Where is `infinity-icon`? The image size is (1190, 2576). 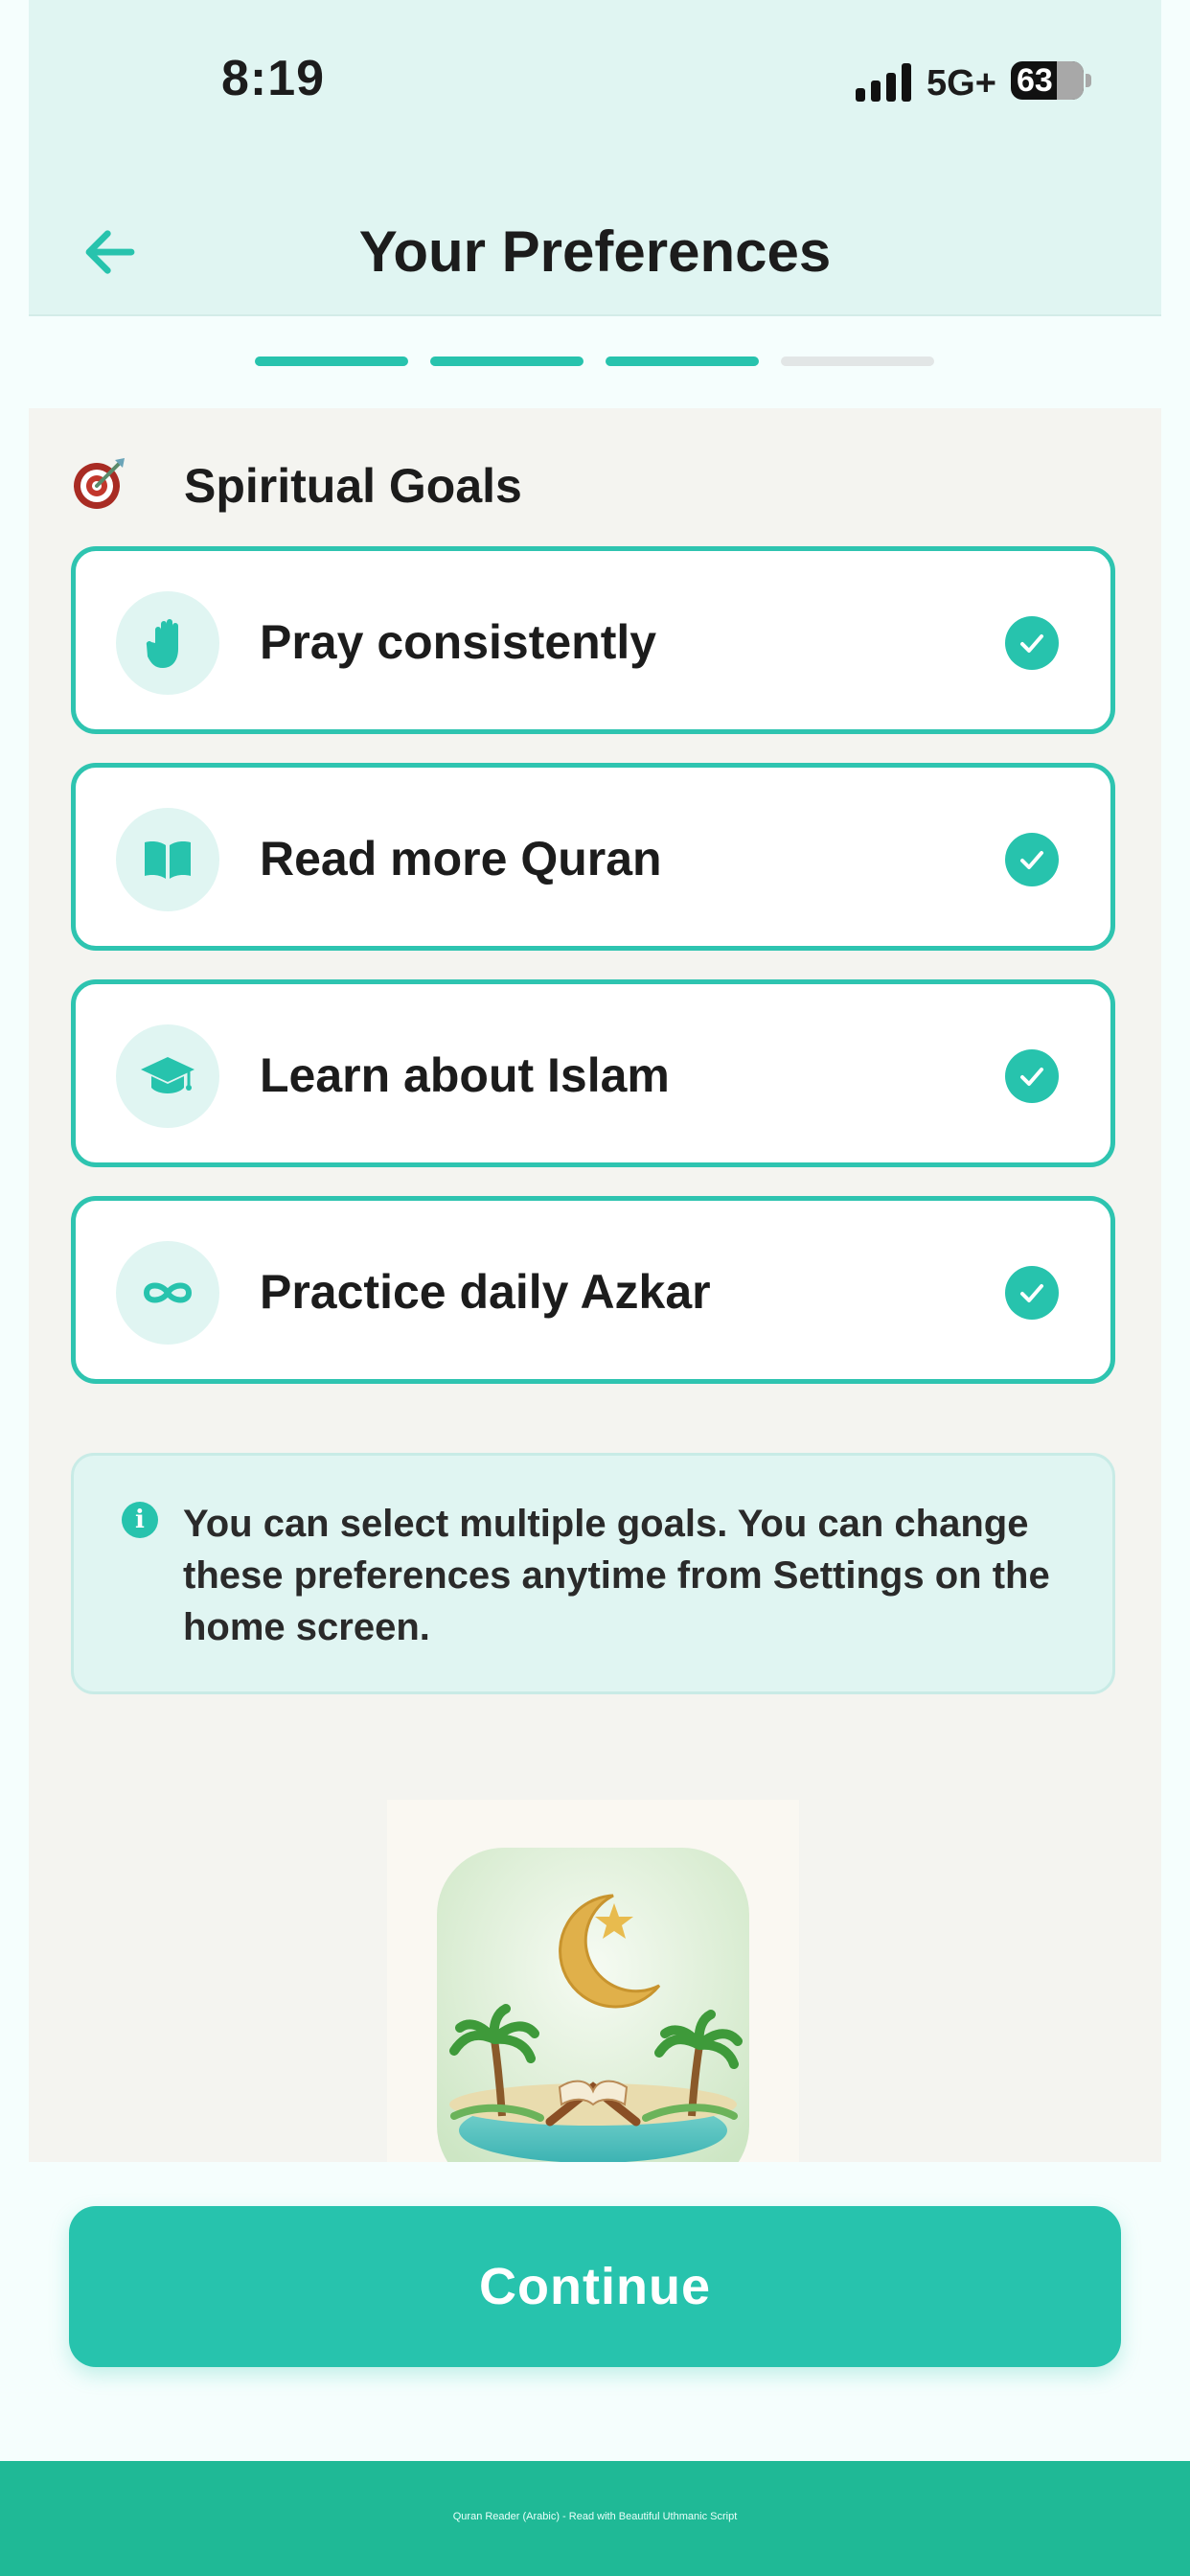 infinity-icon is located at coordinates (168, 1292).